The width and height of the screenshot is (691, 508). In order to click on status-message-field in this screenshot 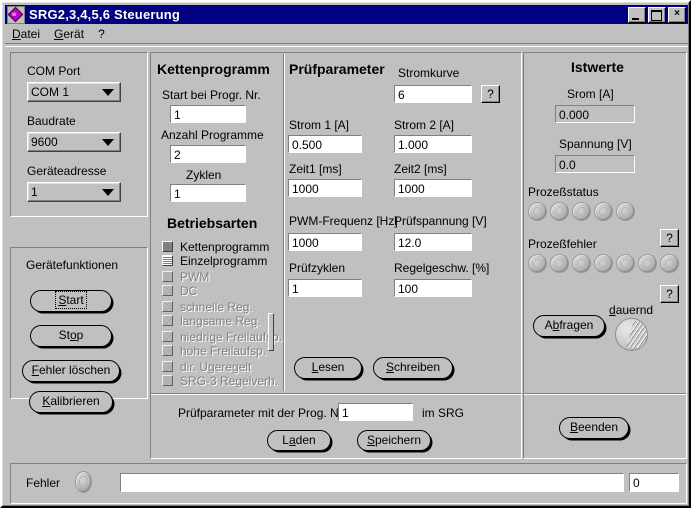, I will do `click(372, 482)`.